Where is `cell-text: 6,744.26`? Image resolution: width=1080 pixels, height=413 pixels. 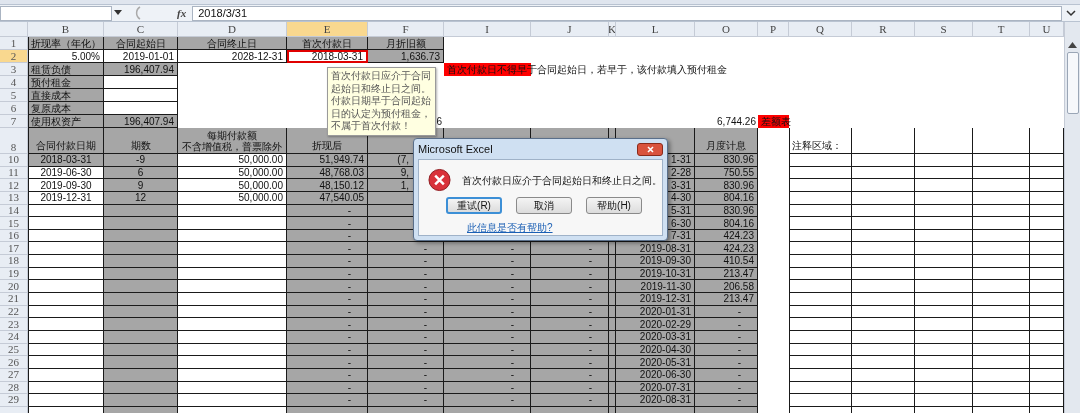 cell-text: 6,744.26 is located at coordinates (736, 121).